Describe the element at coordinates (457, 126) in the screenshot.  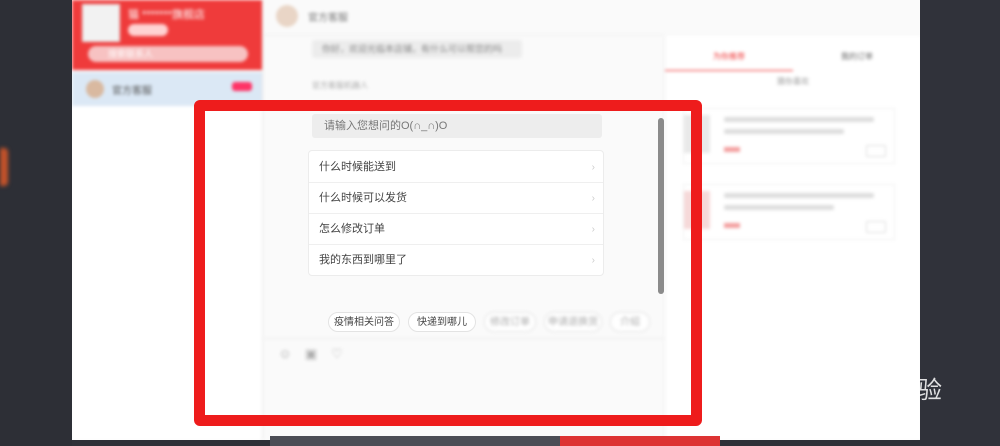
I see `ask-prompt-bubble: 请输入您想问的O(∩_∩)O` at that location.